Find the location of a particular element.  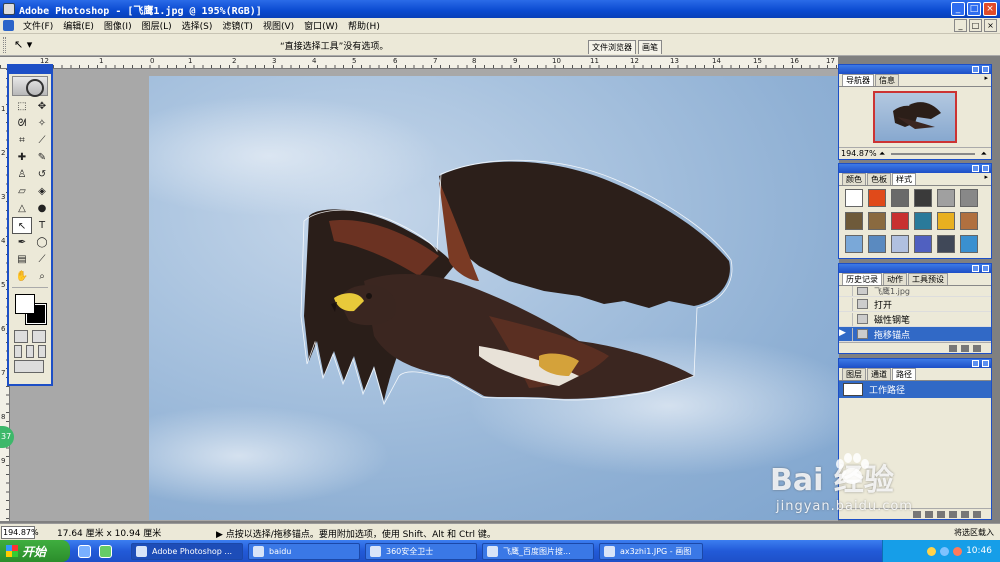

tab-swatches: 色板 is located at coordinates (879, 179).